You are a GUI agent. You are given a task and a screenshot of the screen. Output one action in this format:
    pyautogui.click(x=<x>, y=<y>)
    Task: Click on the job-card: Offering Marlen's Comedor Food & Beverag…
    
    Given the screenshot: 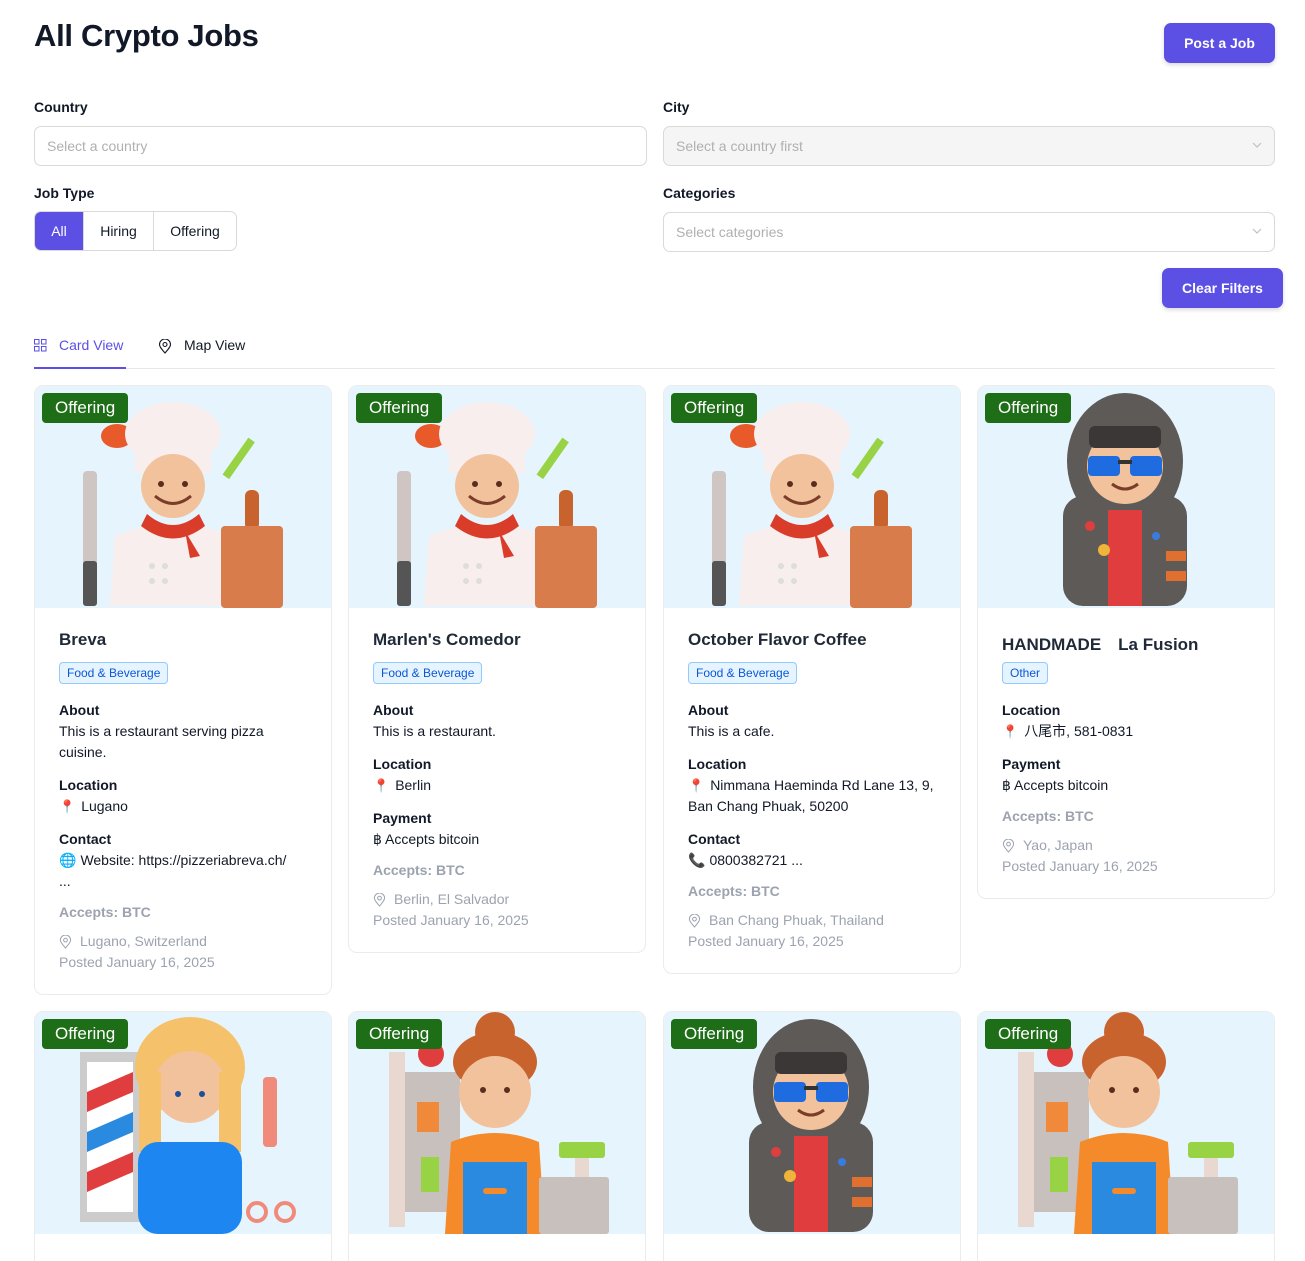 What is the action you would take?
    pyautogui.click(x=497, y=669)
    